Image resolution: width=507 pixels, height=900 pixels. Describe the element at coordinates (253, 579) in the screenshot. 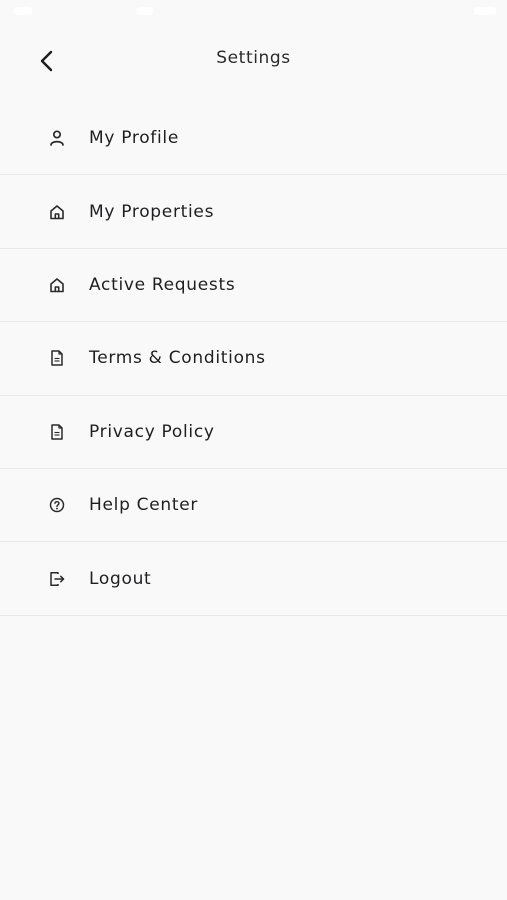

I see `menu-item-logout: Logout` at that location.